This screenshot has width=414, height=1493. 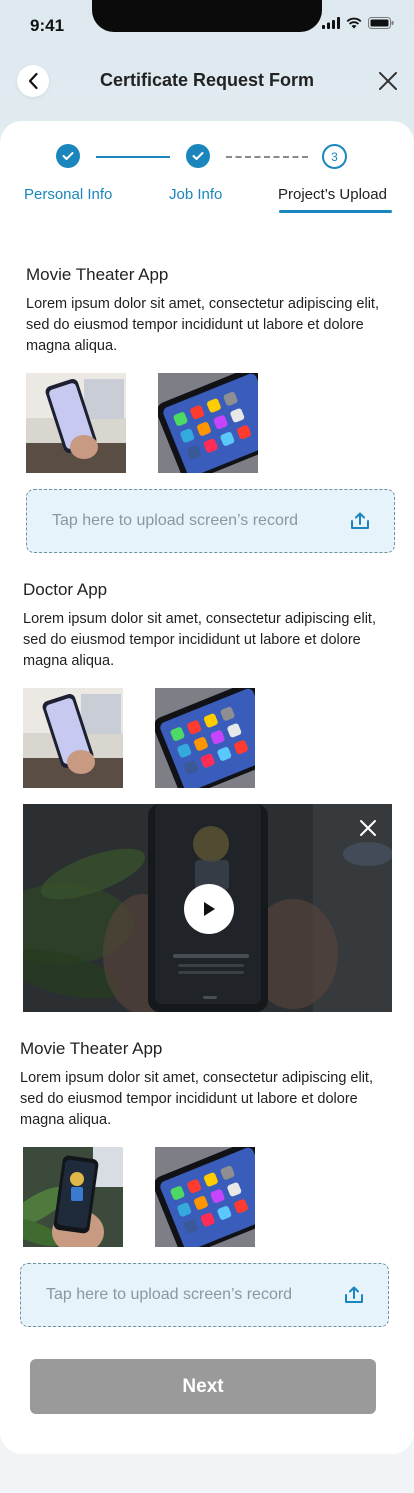 I want to click on header: Certificate Request Form, so click(x=207, y=82).